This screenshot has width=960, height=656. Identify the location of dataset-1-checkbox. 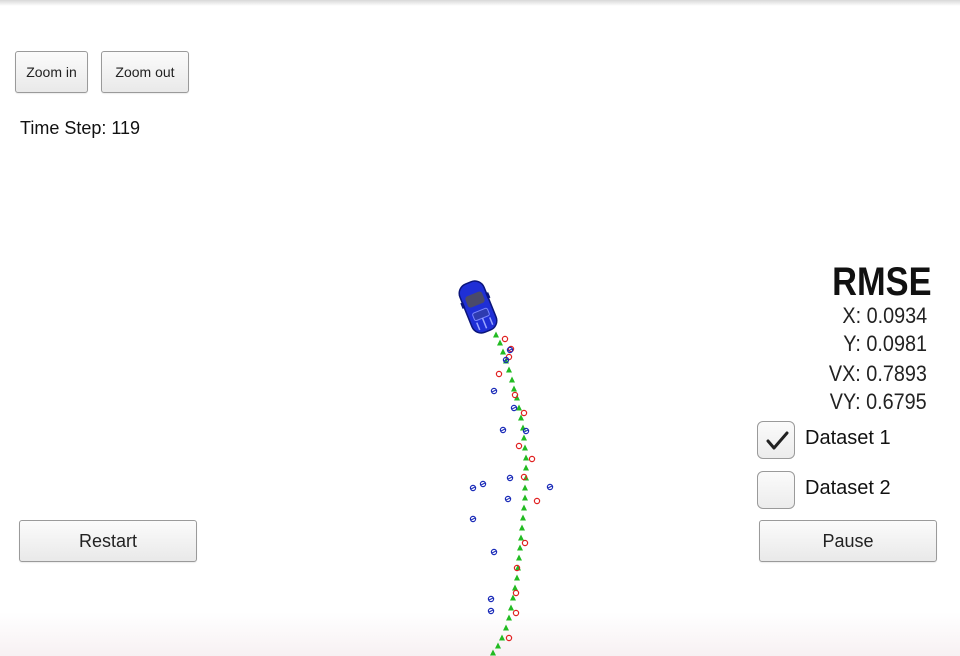
(776, 440).